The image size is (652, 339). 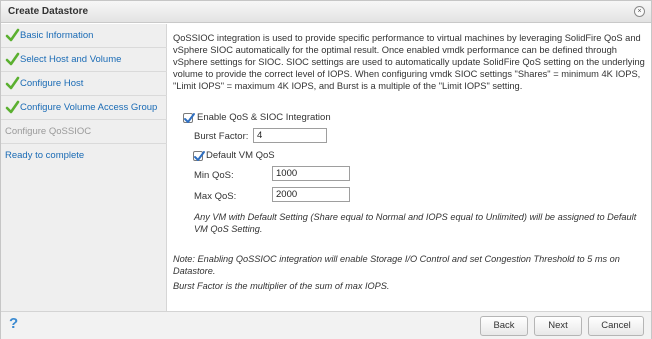 What do you see at coordinates (240, 155) in the screenshot?
I see `default-vm-qos-label: Default VM QoS` at bounding box center [240, 155].